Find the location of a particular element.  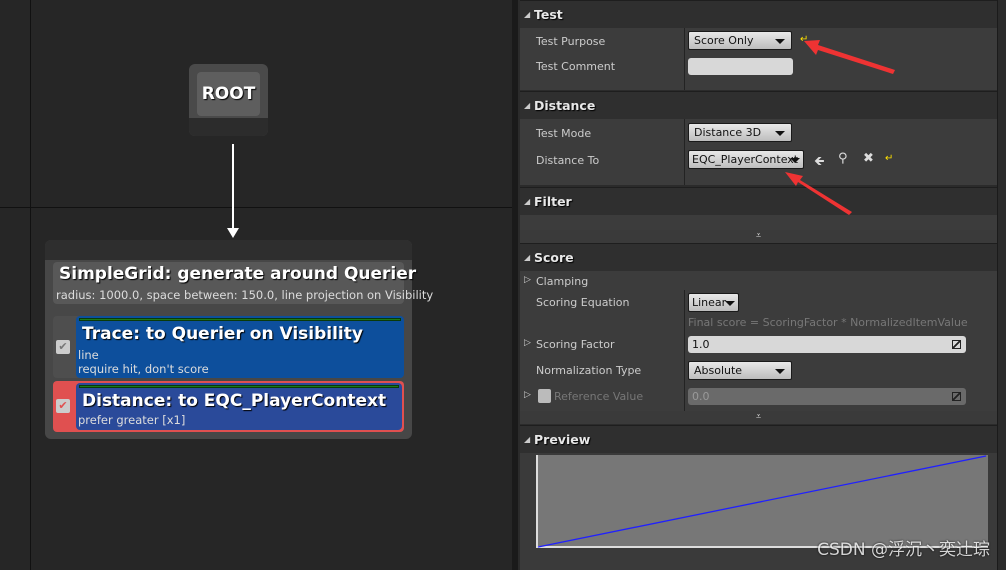

clear-icon: ✖ is located at coordinates (868, 158).